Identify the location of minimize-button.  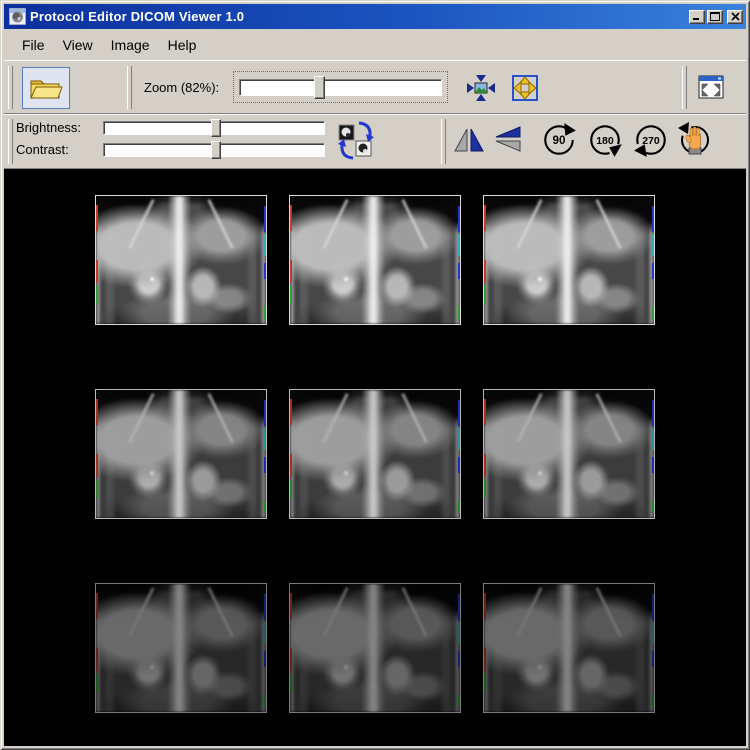
(697, 16).